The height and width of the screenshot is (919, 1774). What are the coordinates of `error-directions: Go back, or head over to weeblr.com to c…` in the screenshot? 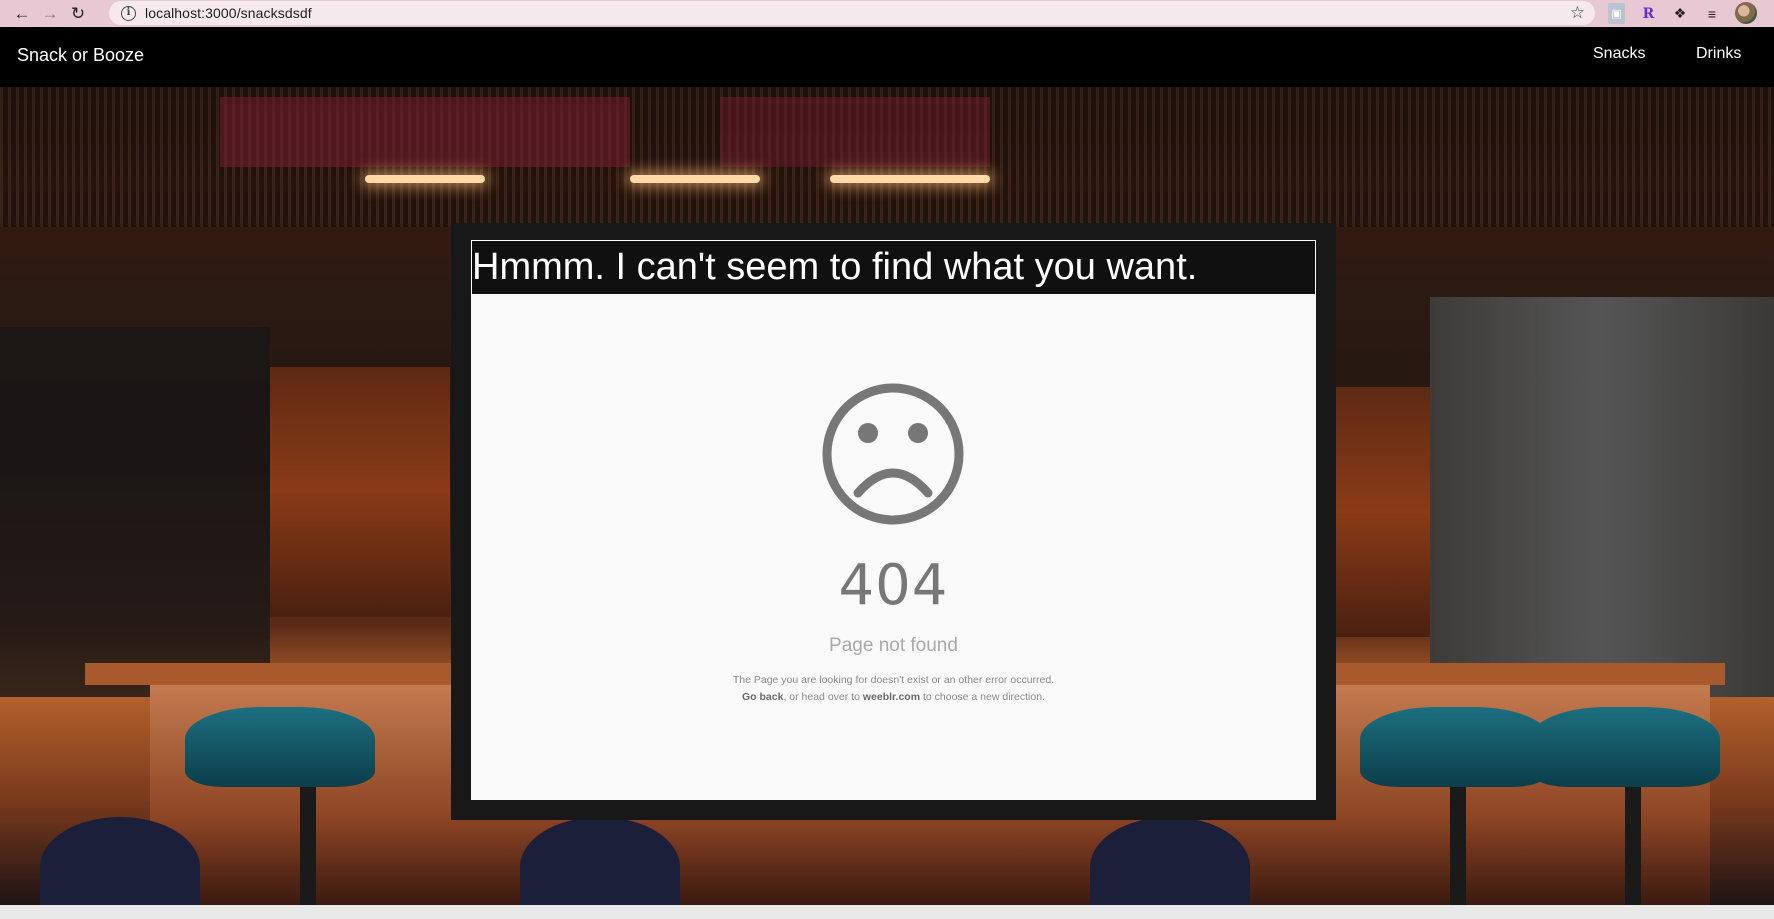 It's located at (893, 697).